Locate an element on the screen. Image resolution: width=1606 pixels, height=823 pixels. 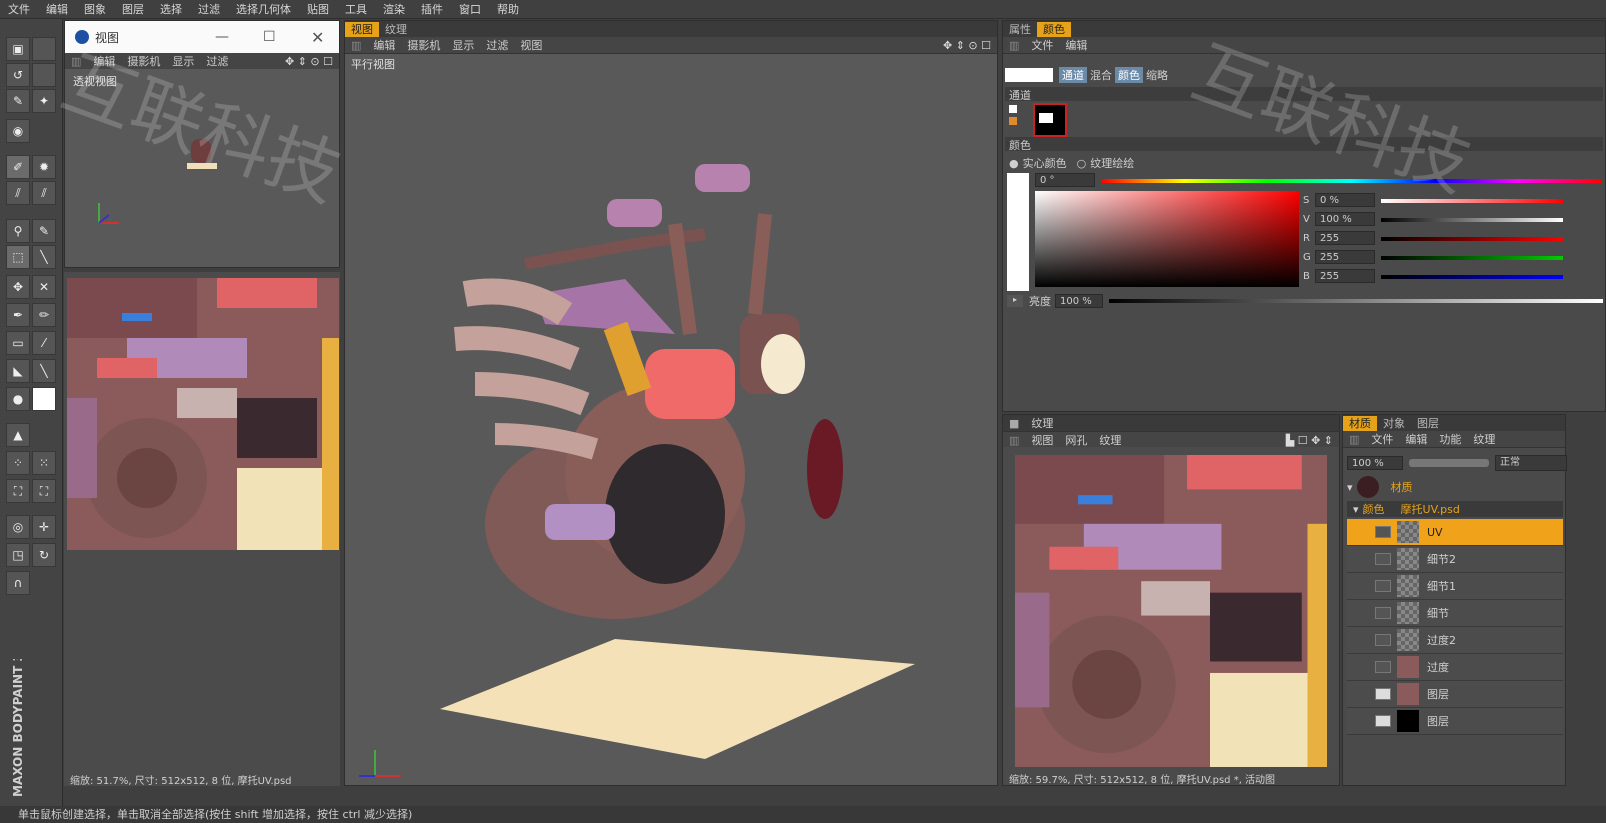
texture-viewport is located at coordinates (1171, 607).